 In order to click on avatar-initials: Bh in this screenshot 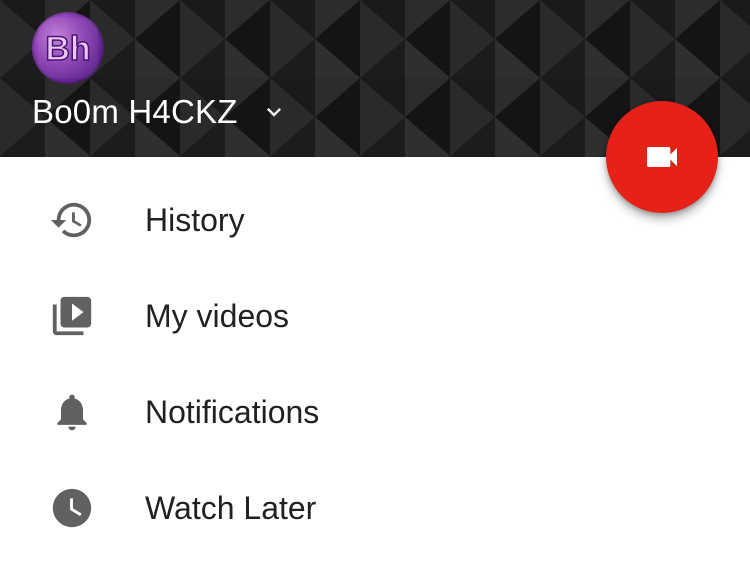, I will do `click(67, 49)`.